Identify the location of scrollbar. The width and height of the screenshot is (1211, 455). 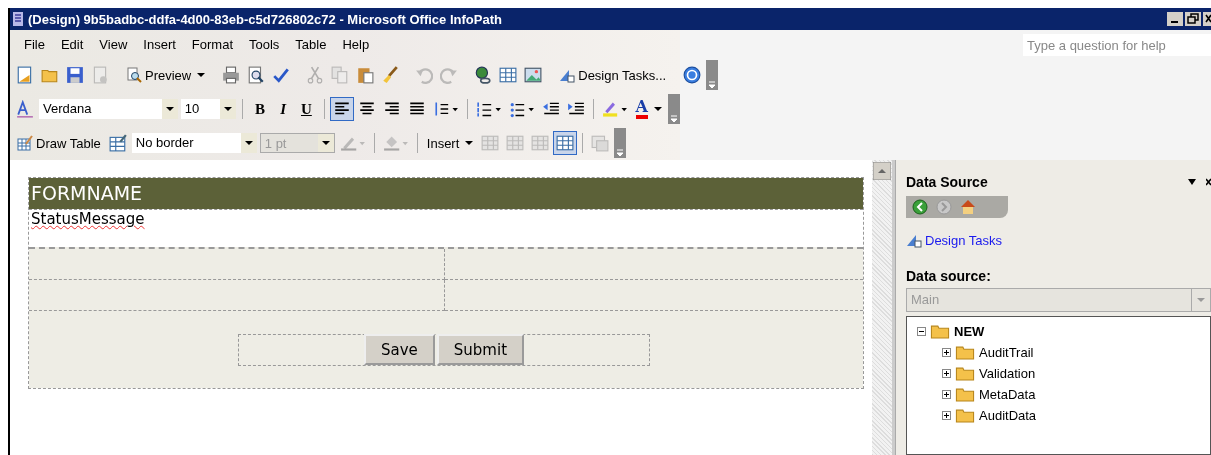
(883, 307).